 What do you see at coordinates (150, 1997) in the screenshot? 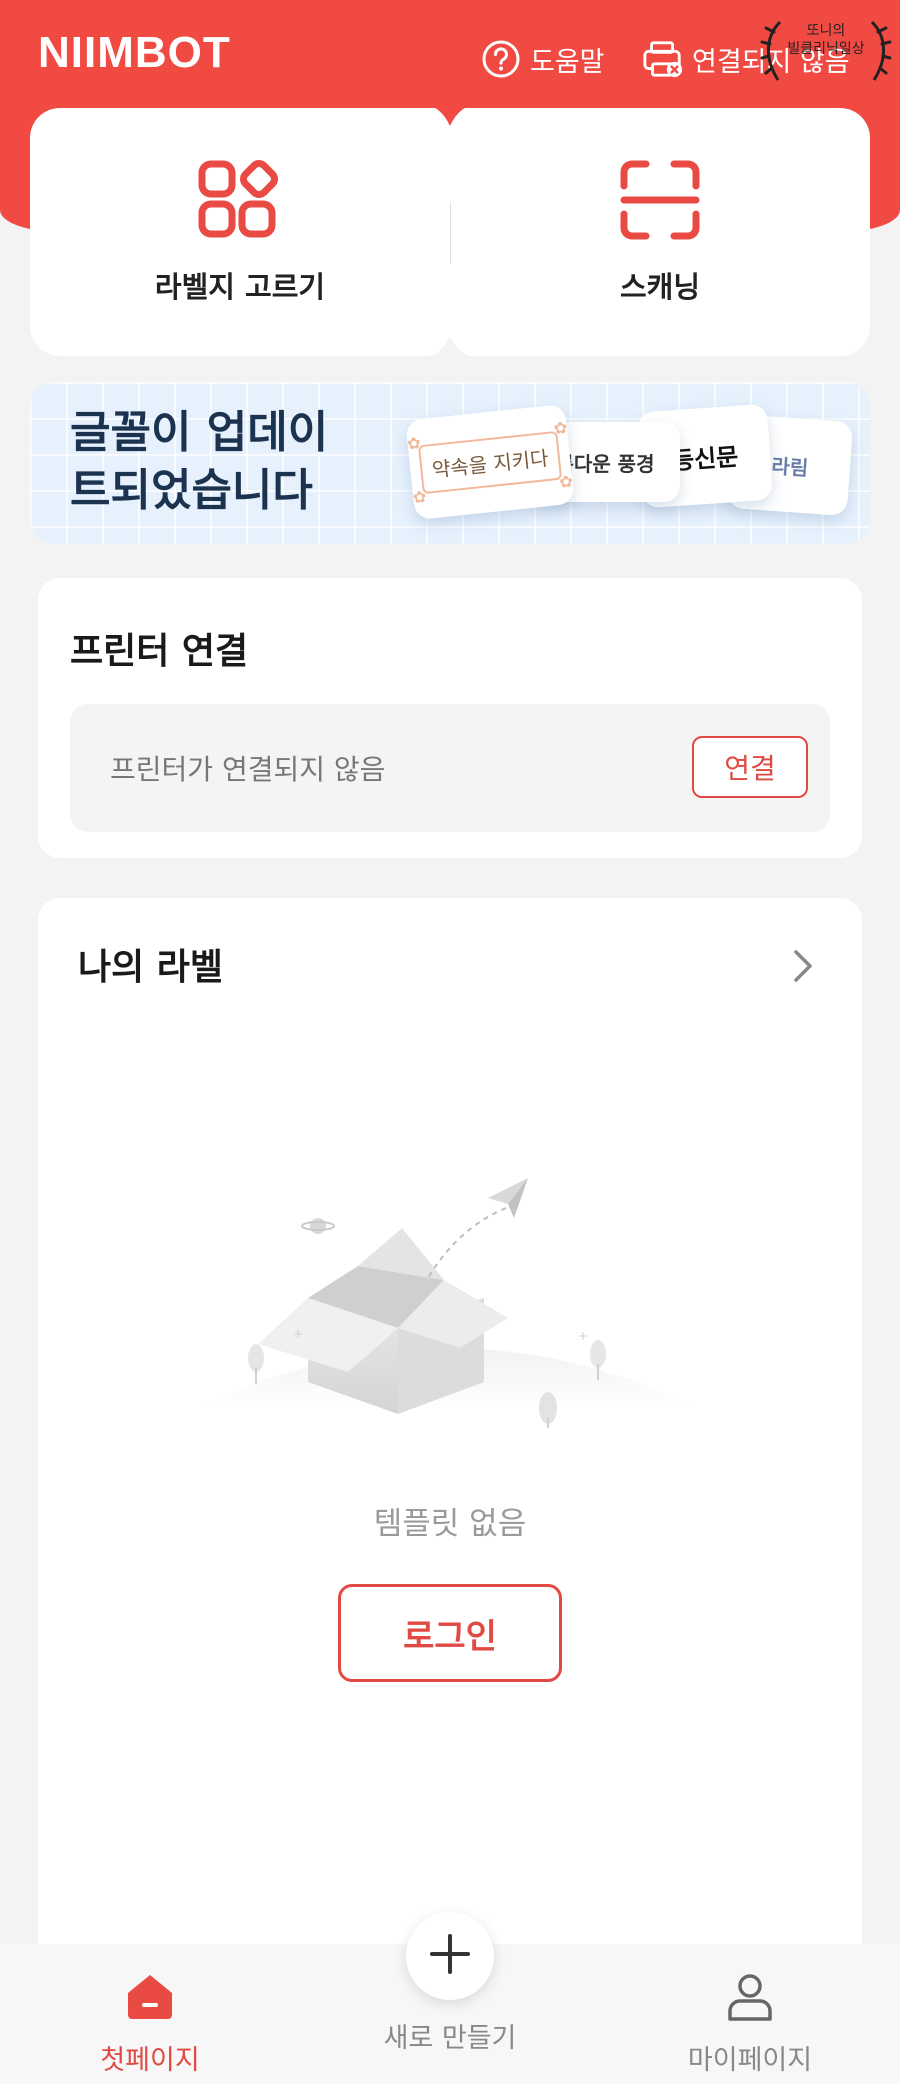
I see `home-icon` at bounding box center [150, 1997].